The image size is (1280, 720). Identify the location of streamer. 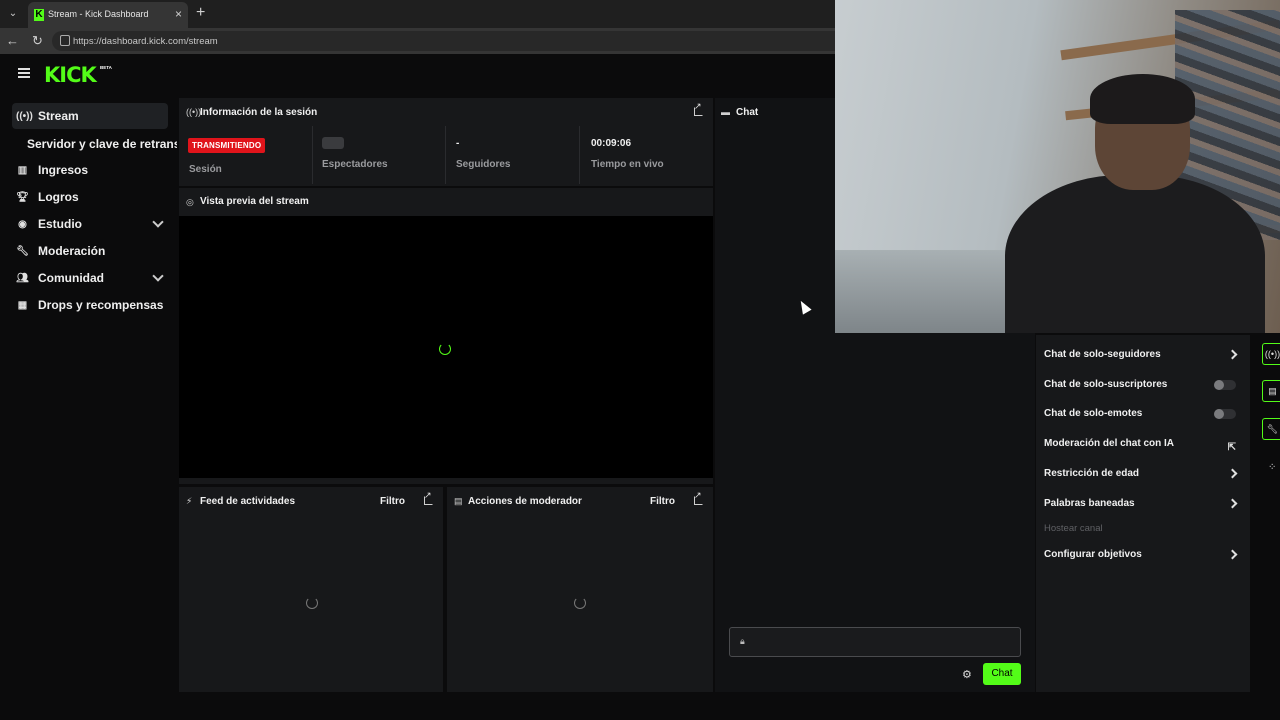
(1125, 203).